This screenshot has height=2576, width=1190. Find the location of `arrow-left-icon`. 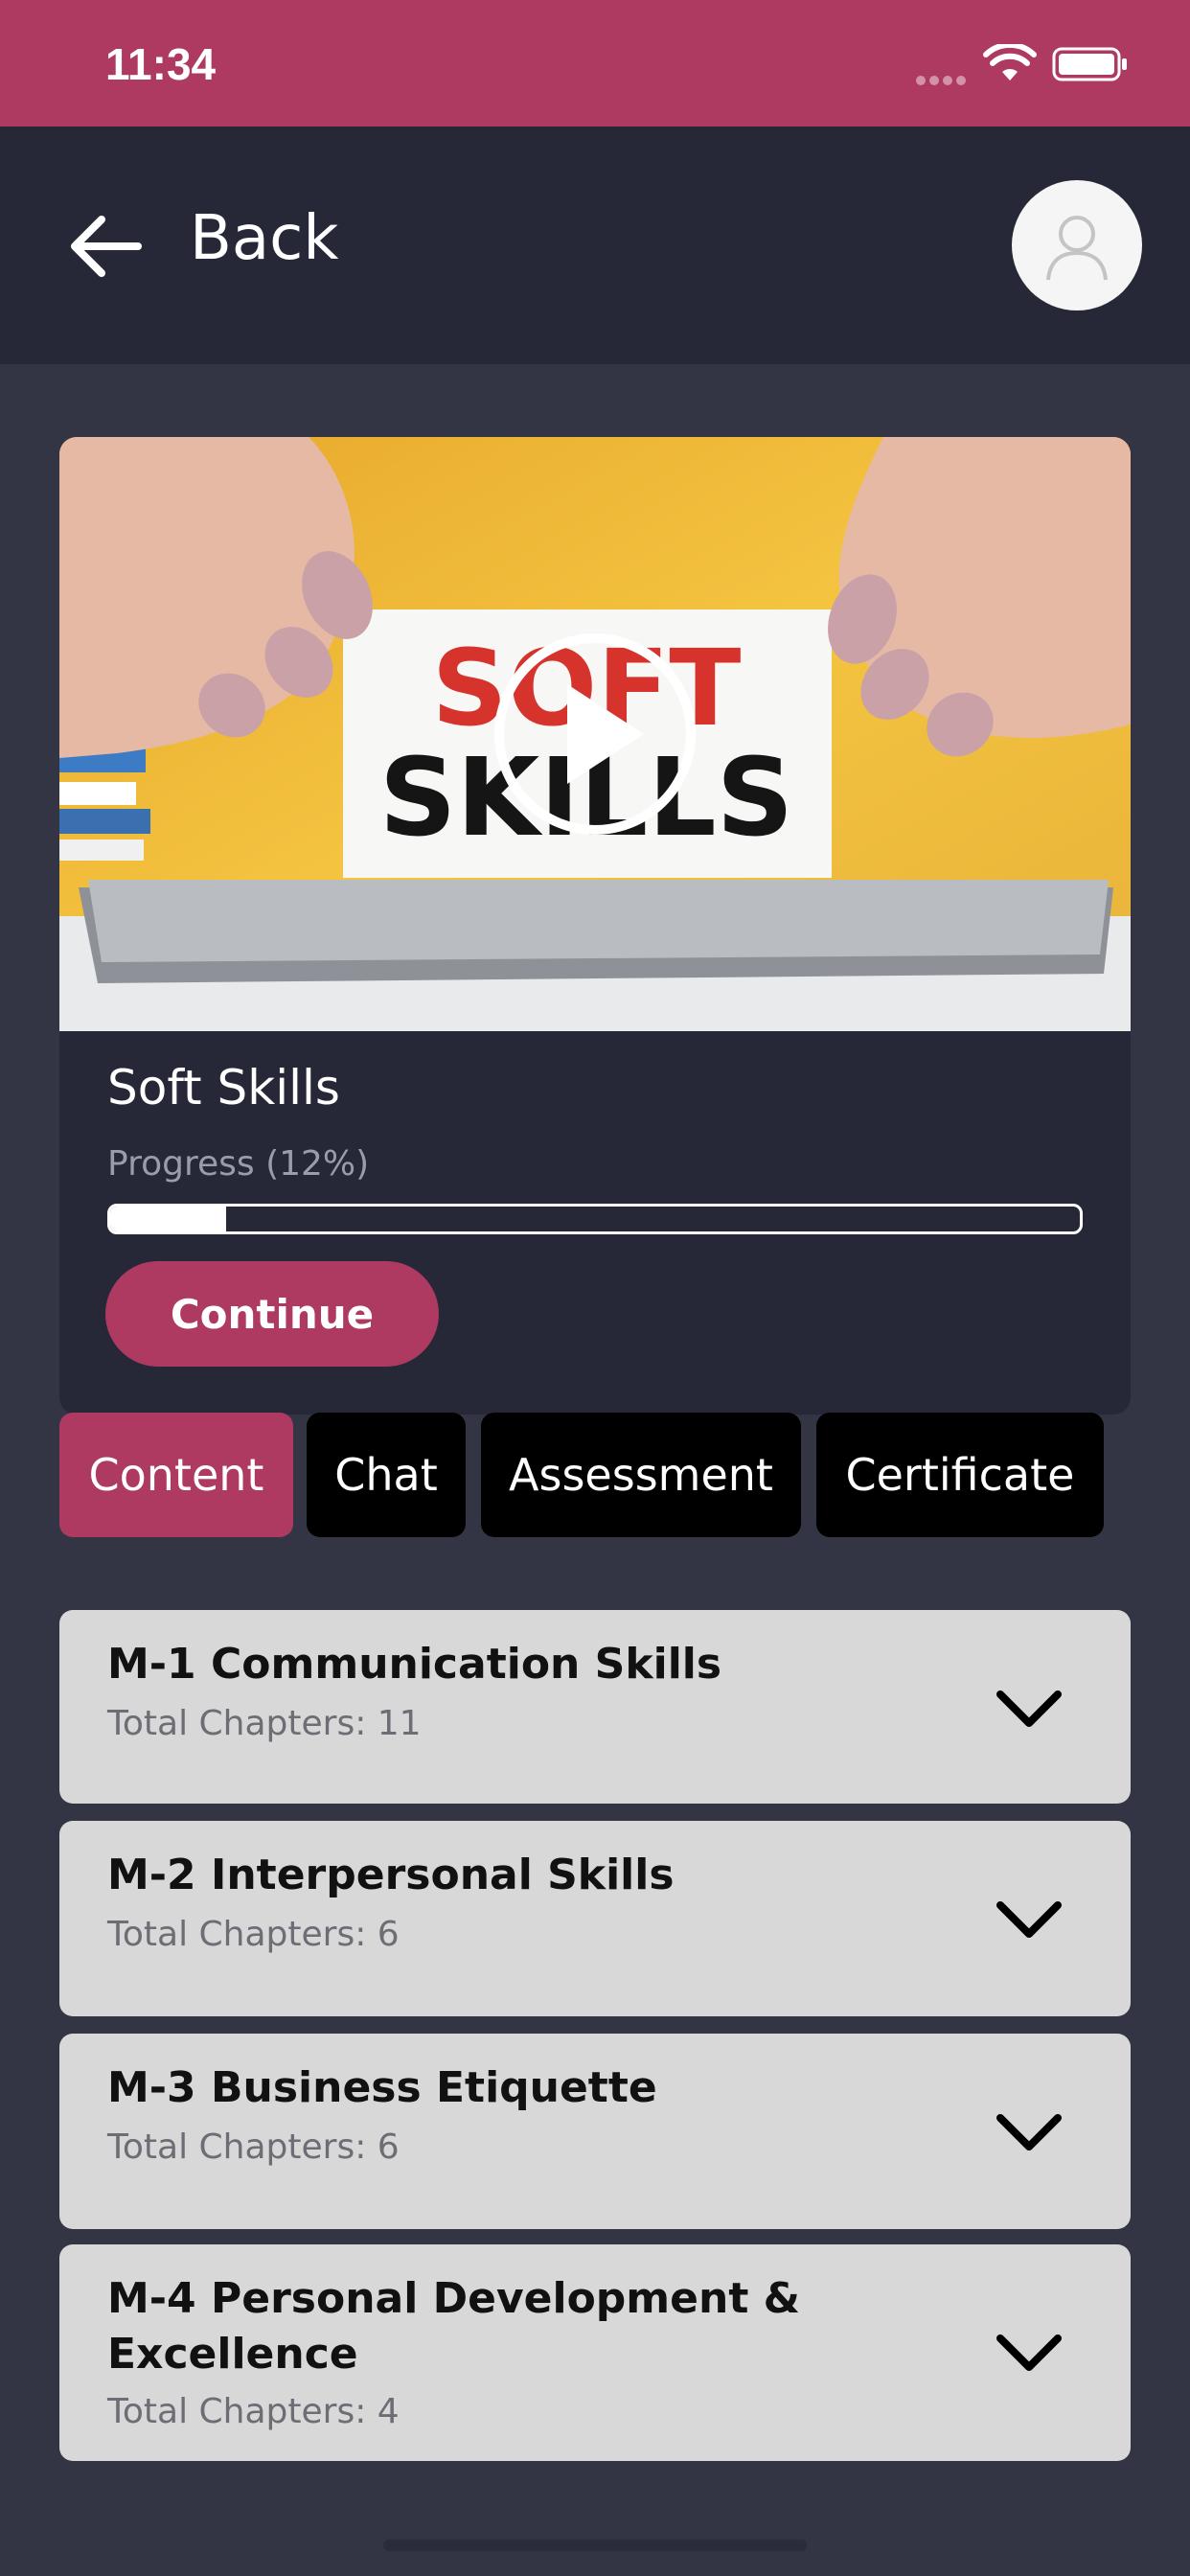

arrow-left-icon is located at coordinates (105, 246).